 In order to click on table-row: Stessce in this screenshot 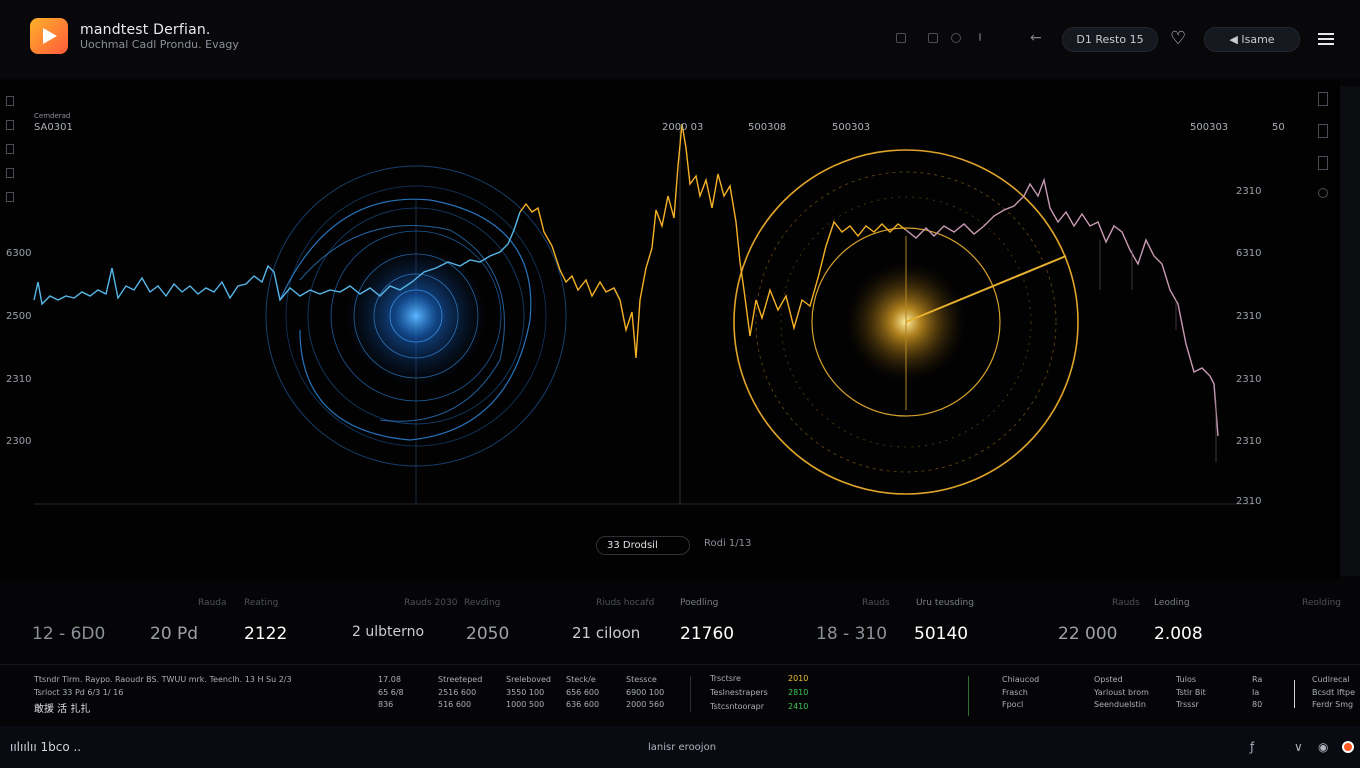, I will do `click(641, 679)`.